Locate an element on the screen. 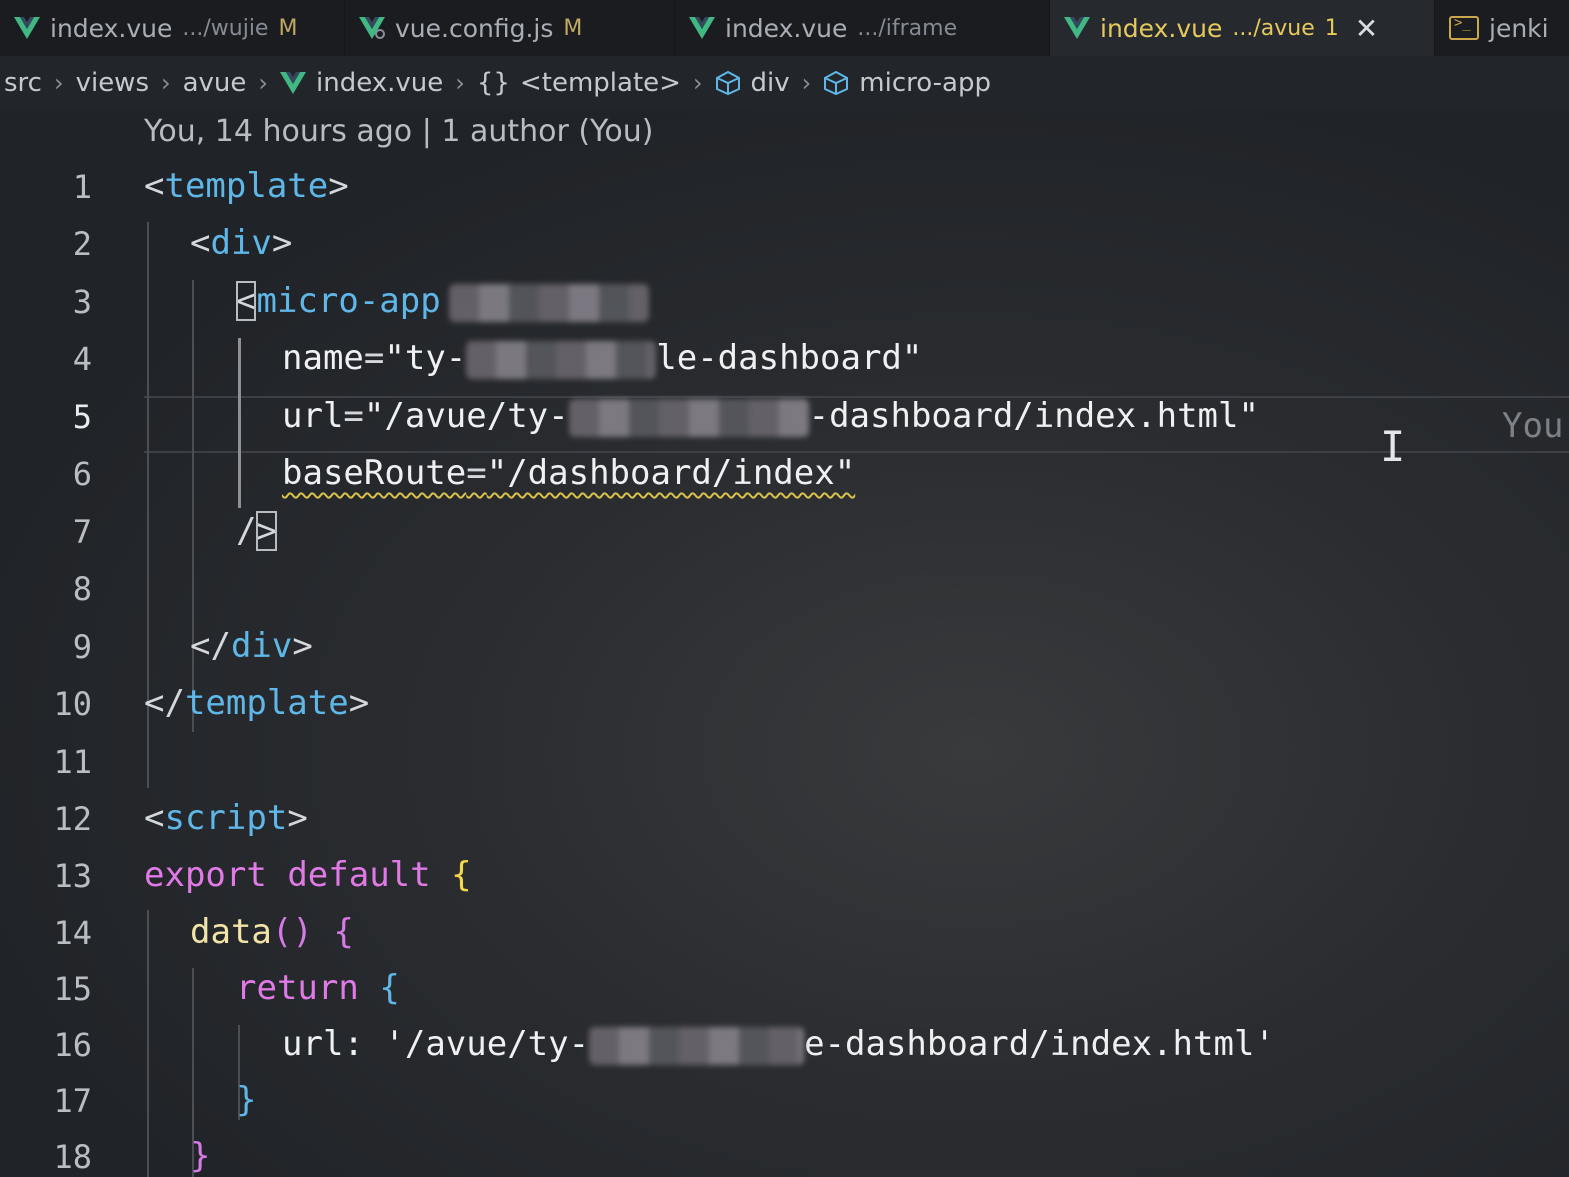  token: le-dashboard" is located at coordinates (789, 358).